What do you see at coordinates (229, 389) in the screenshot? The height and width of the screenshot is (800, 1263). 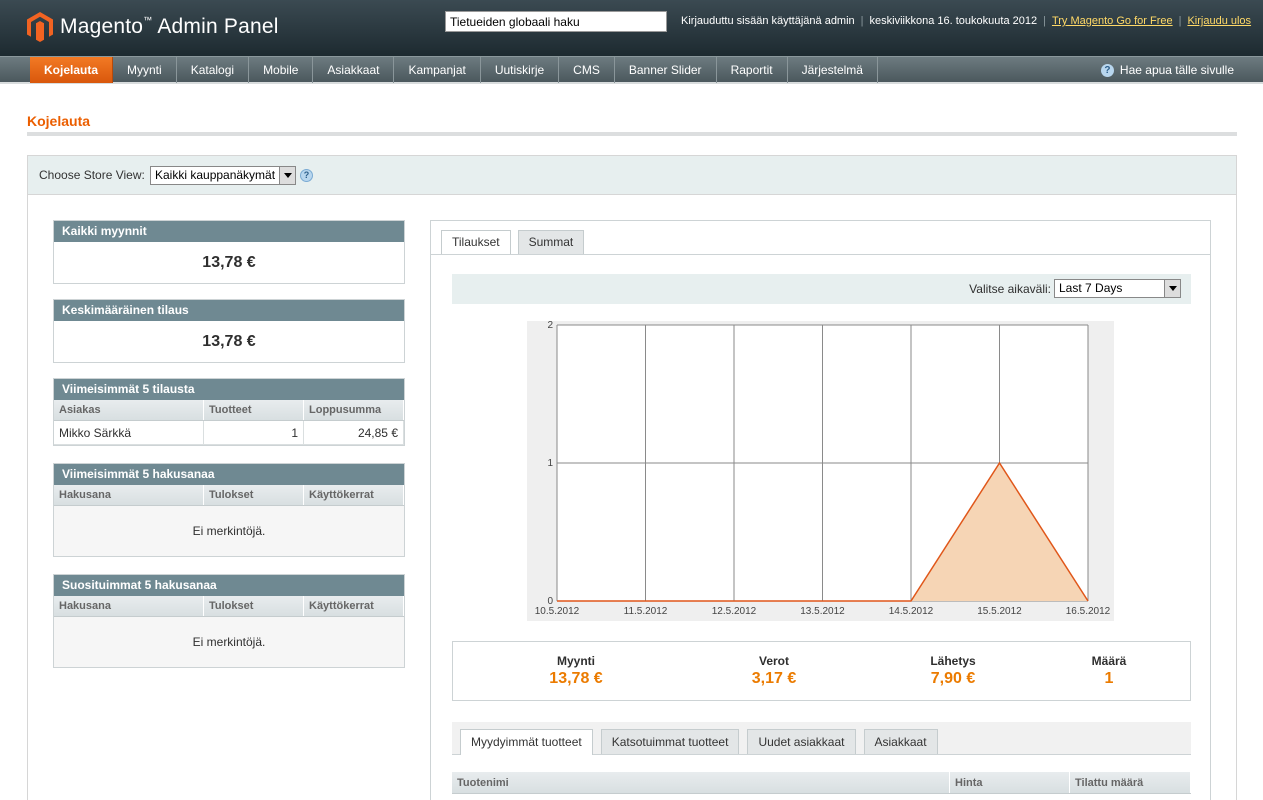 I see `box-title: Viimeisimmät 5 tilausta` at bounding box center [229, 389].